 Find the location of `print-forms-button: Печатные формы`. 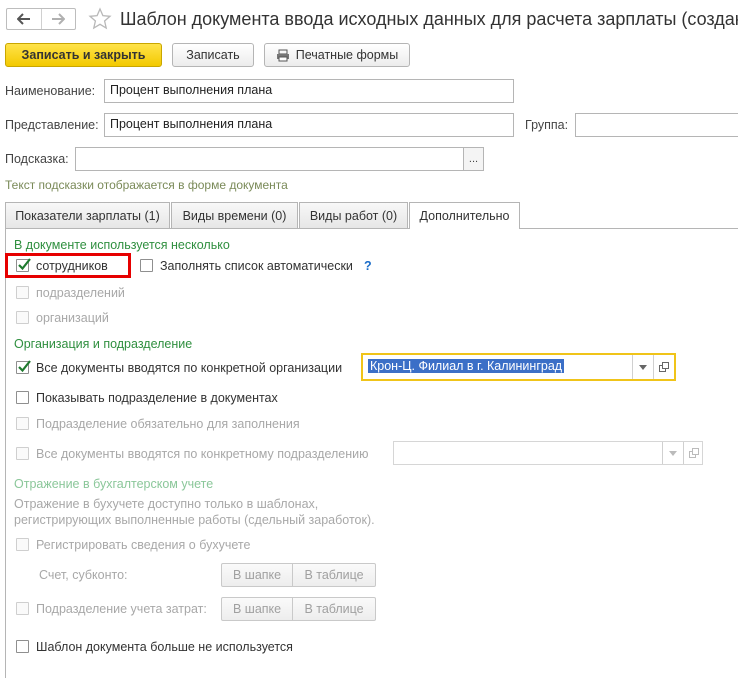

print-forms-button: Печатные формы is located at coordinates (337, 55).